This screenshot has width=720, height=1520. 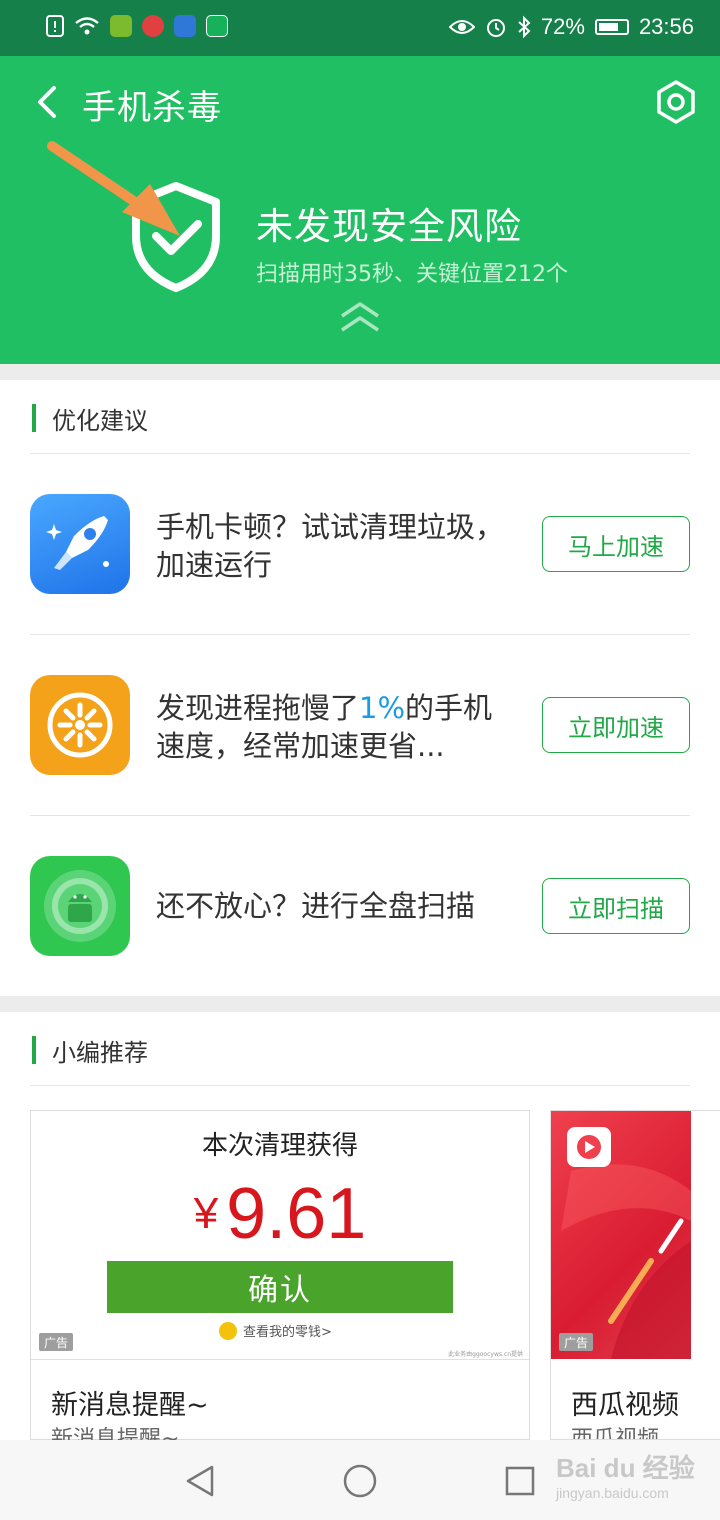 What do you see at coordinates (80, 906) in the screenshot?
I see `android-scan-icon` at bounding box center [80, 906].